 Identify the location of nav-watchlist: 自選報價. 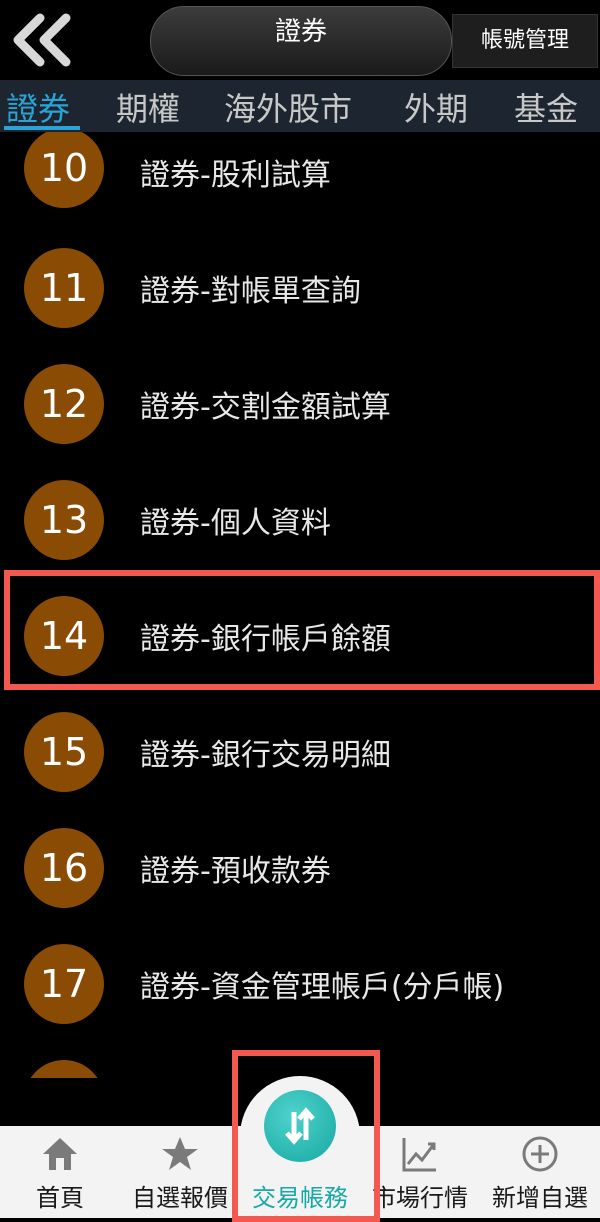
(180, 1172).